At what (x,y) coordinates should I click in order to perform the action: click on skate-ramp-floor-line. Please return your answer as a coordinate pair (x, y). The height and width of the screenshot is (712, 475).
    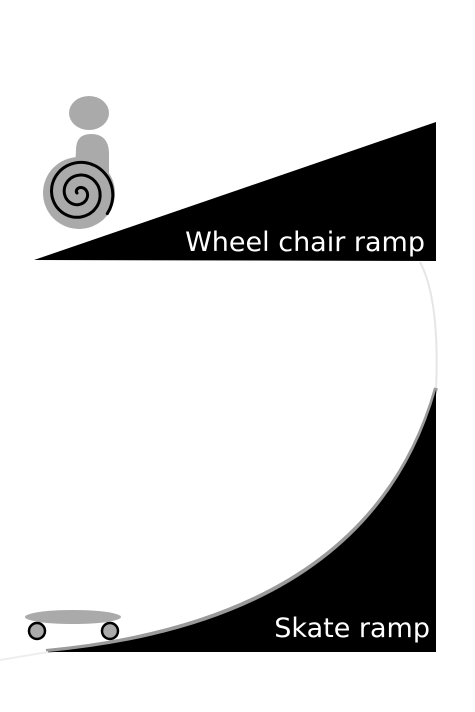
    Looking at the image, I should click on (24, 656).